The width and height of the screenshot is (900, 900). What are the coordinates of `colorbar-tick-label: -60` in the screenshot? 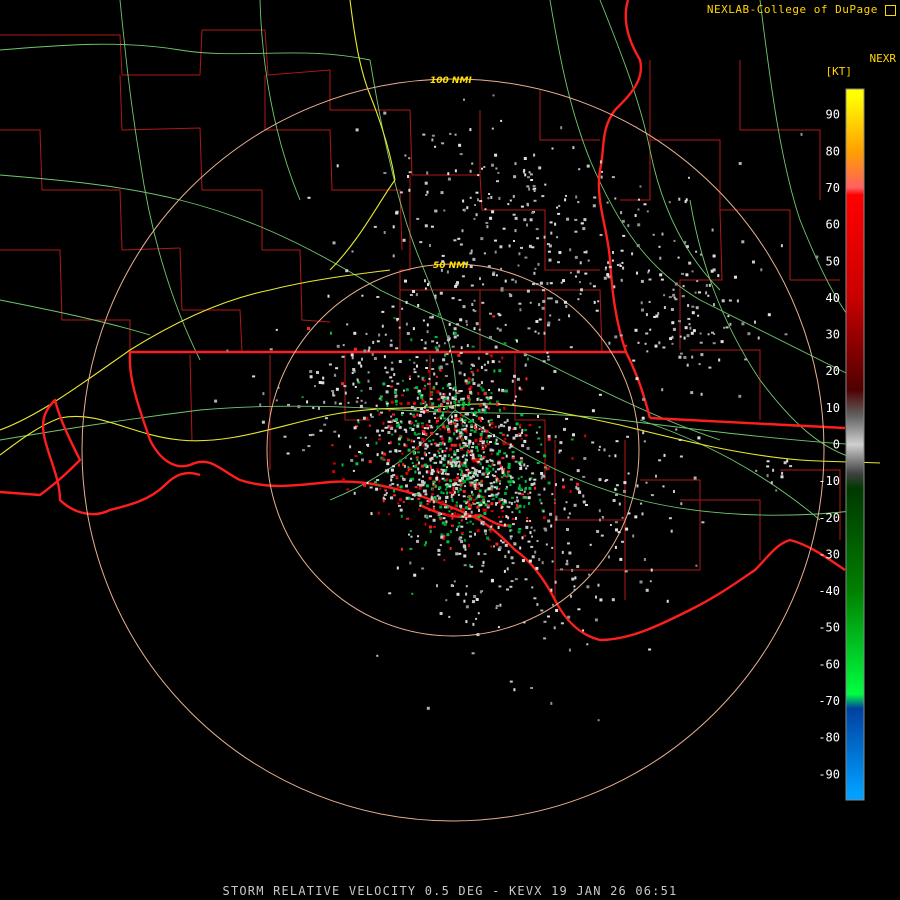 It's located at (829, 664).